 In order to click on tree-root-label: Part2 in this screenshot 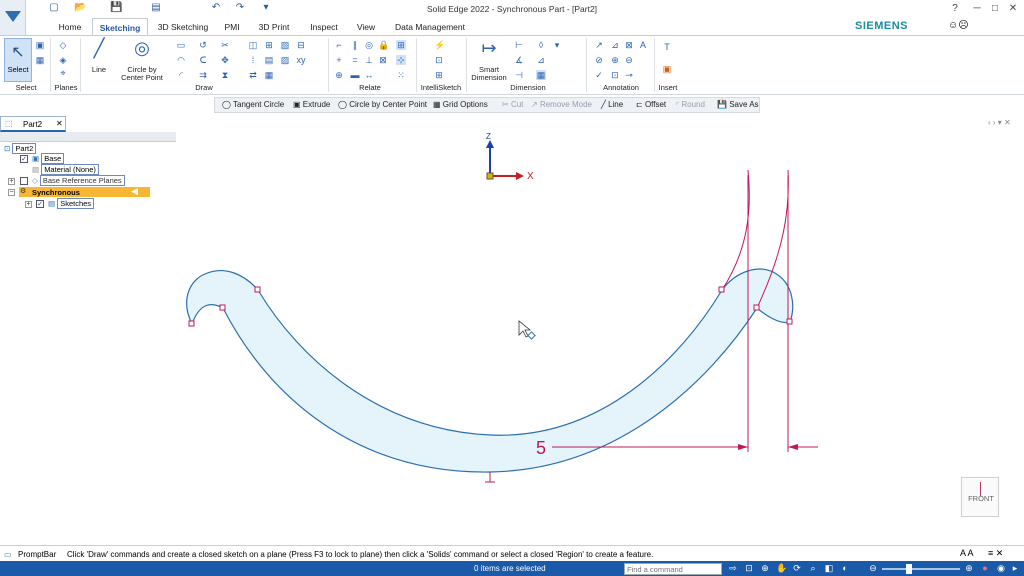, I will do `click(24, 148)`.